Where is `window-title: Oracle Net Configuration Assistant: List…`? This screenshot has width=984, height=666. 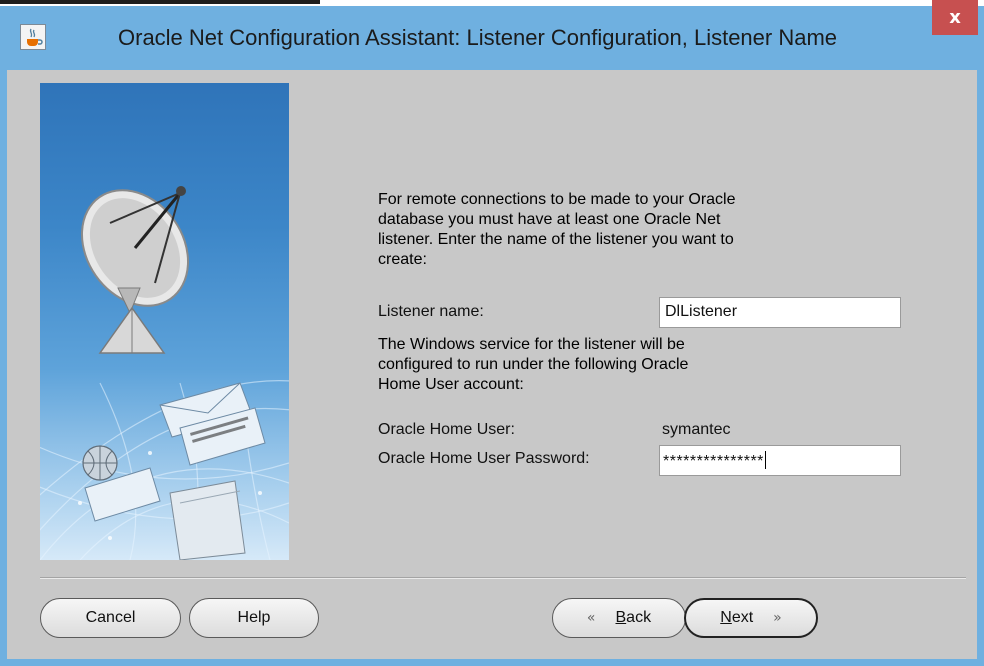 window-title: Oracle Net Configuration Assistant: List… is located at coordinates (478, 37).